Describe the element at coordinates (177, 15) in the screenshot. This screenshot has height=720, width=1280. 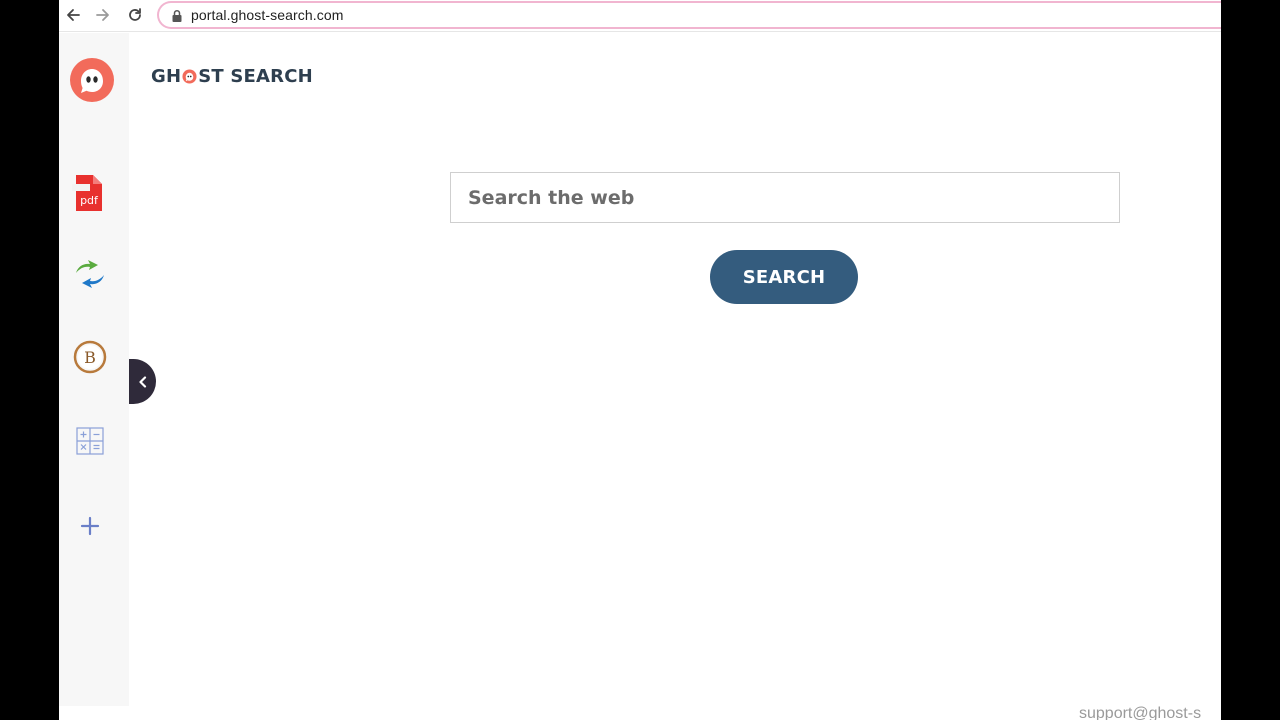
I see `lock-icon` at that location.